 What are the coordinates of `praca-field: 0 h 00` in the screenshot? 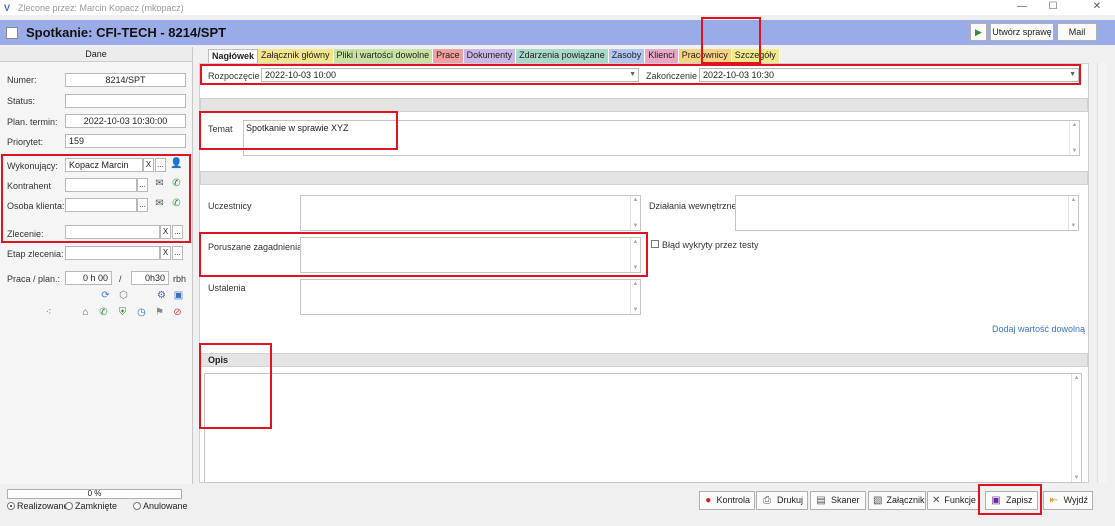 It's located at (88, 278).